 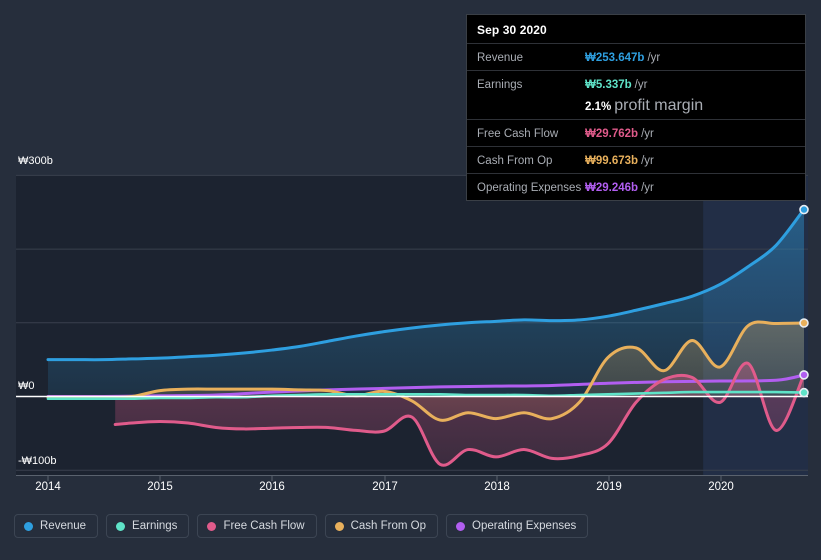 I want to click on legend-item-free-cash-flow: Free Cash Flow, so click(x=257, y=526).